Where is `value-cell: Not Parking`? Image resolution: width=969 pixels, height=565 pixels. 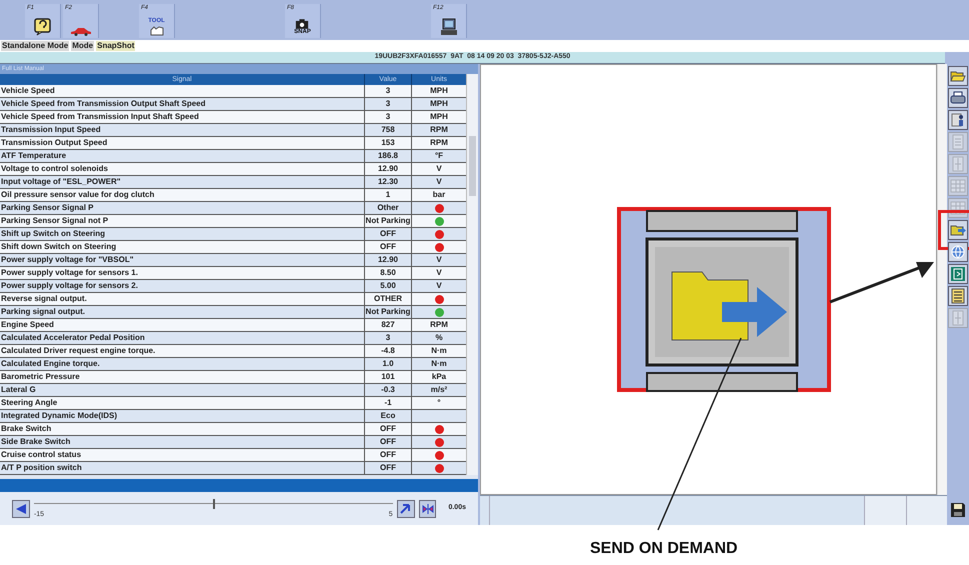
value-cell: Not Parking is located at coordinates (388, 312).